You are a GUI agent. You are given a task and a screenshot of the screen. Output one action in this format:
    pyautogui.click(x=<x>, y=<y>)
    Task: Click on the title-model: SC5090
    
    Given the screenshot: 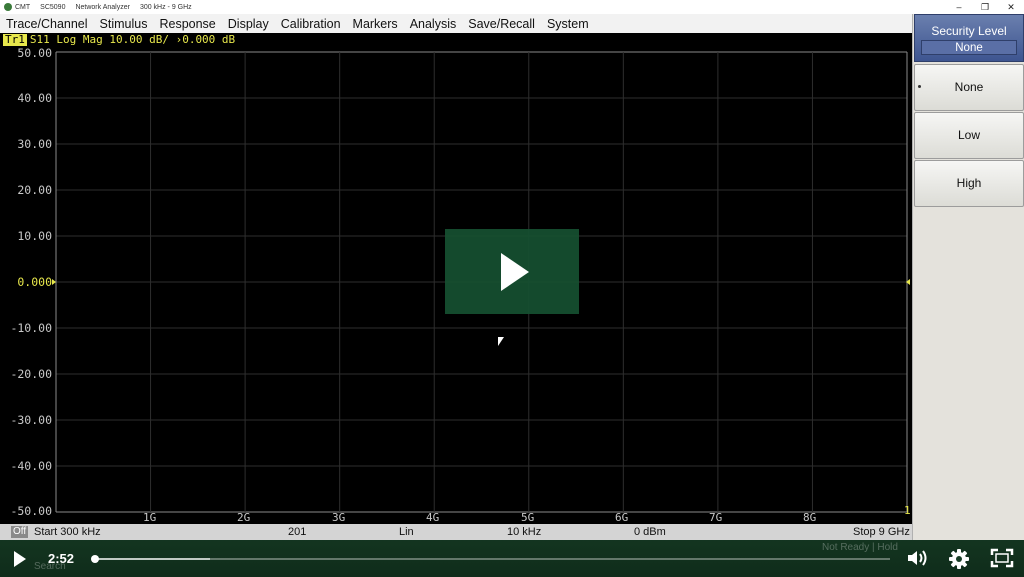 What is the action you would take?
    pyautogui.click(x=53, y=7)
    